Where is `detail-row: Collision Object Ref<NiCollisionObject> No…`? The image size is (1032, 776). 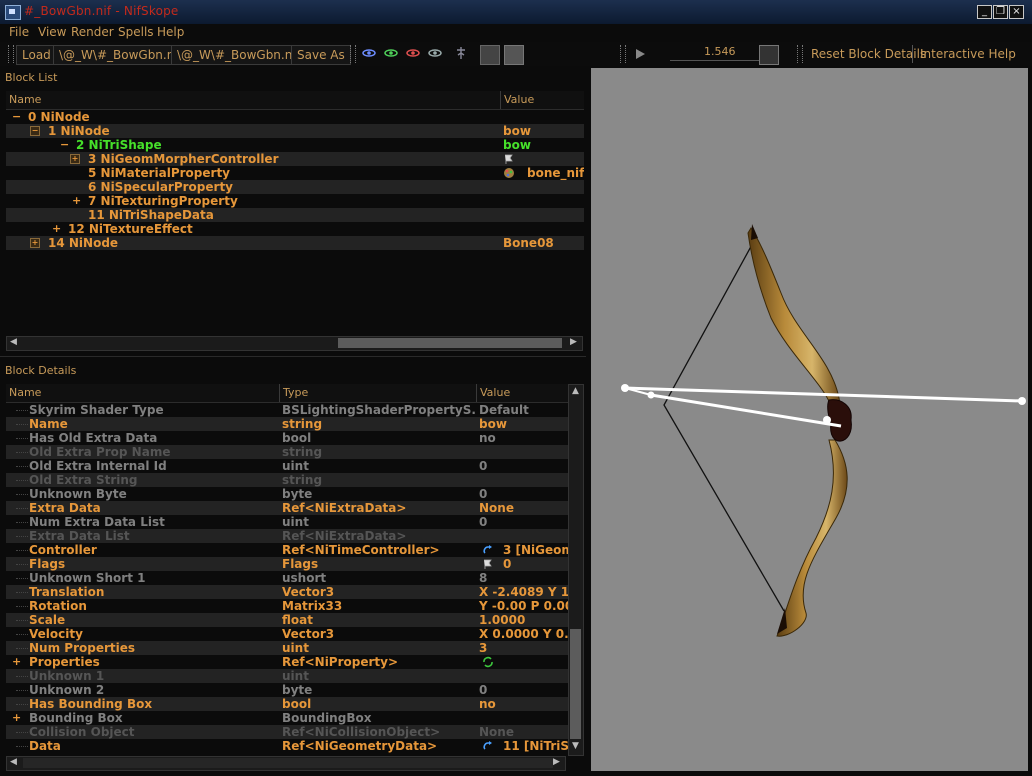 detail-row: Collision Object Ref<NiCollisionObject> No… is located at coordinates (287, 732).